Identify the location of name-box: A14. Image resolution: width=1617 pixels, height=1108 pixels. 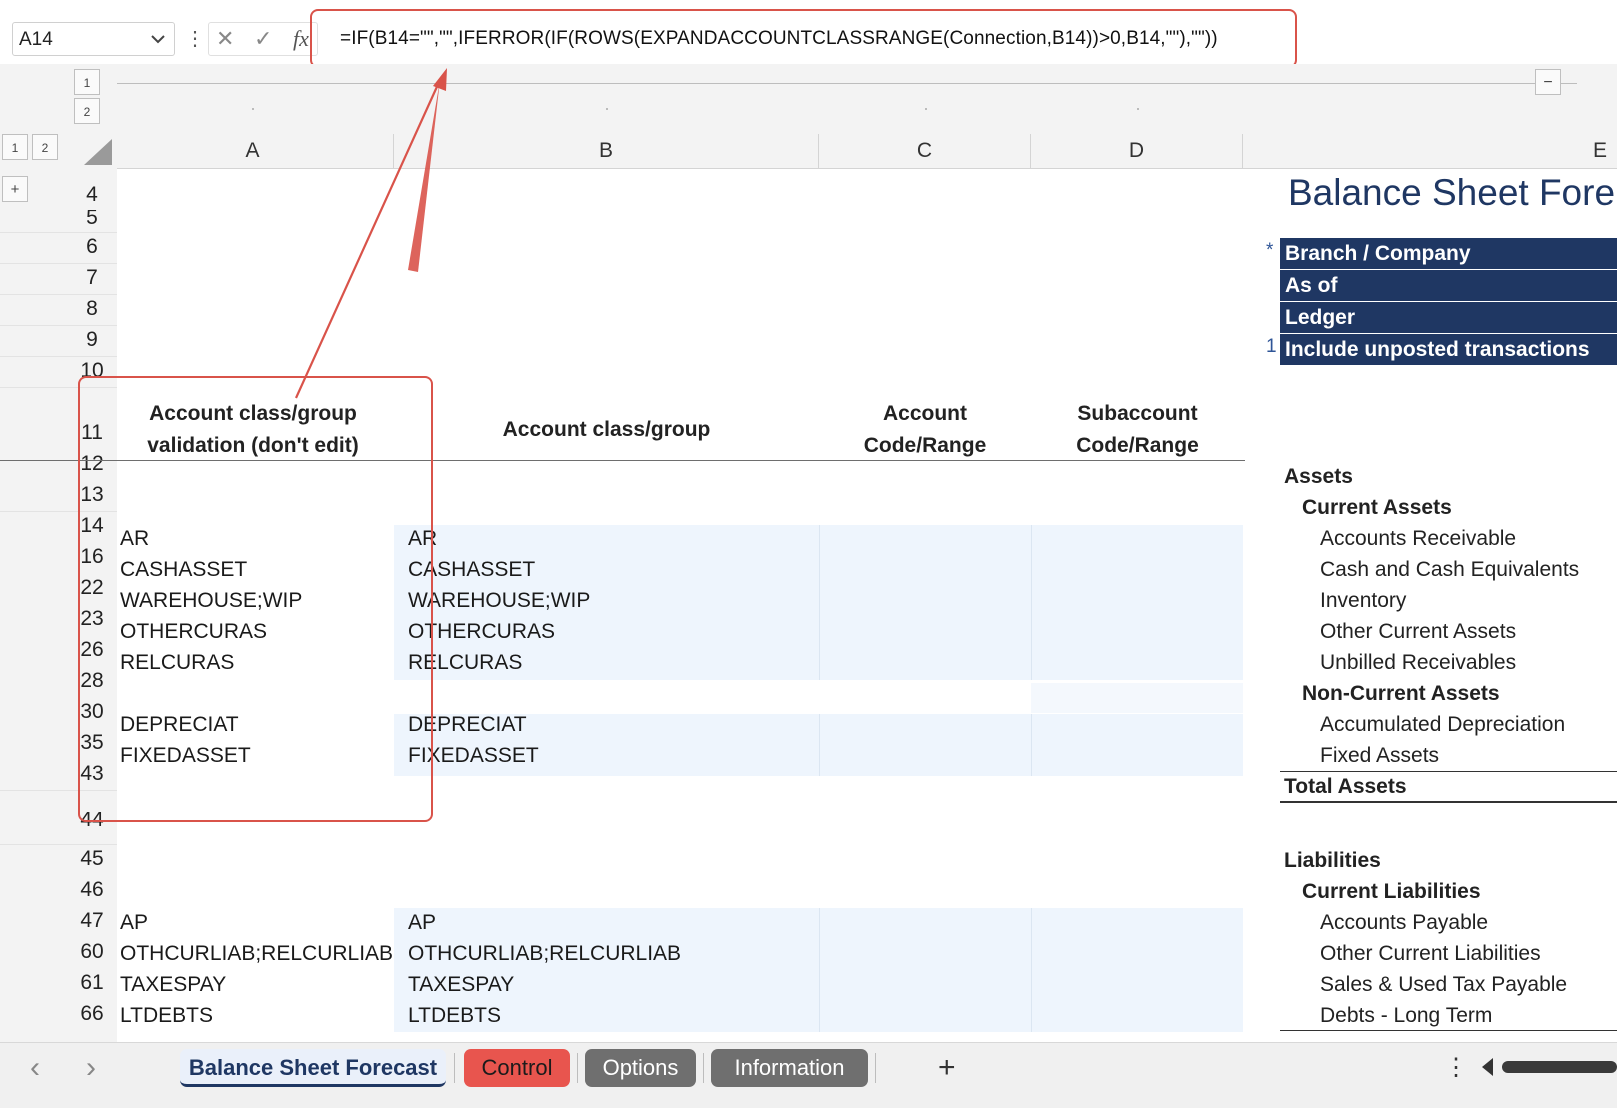
(93, 39).